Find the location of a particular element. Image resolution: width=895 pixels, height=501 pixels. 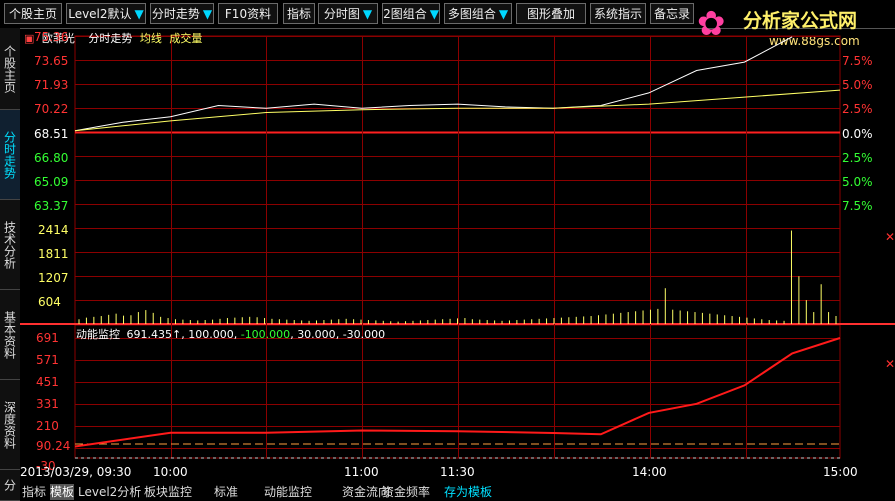

indicator-value: 691.435 is located at coordinates (149, 334).